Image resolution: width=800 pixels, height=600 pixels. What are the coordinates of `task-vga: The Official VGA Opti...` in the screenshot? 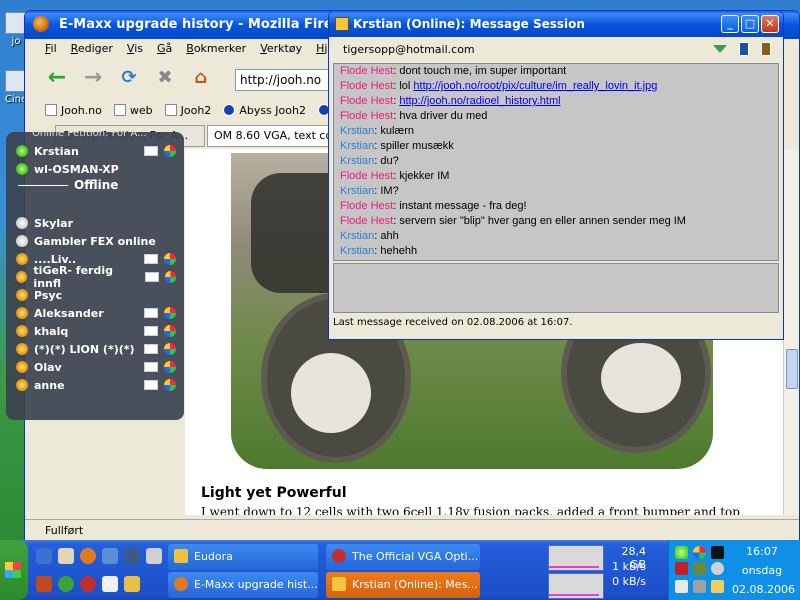 It's located at (403, 557).